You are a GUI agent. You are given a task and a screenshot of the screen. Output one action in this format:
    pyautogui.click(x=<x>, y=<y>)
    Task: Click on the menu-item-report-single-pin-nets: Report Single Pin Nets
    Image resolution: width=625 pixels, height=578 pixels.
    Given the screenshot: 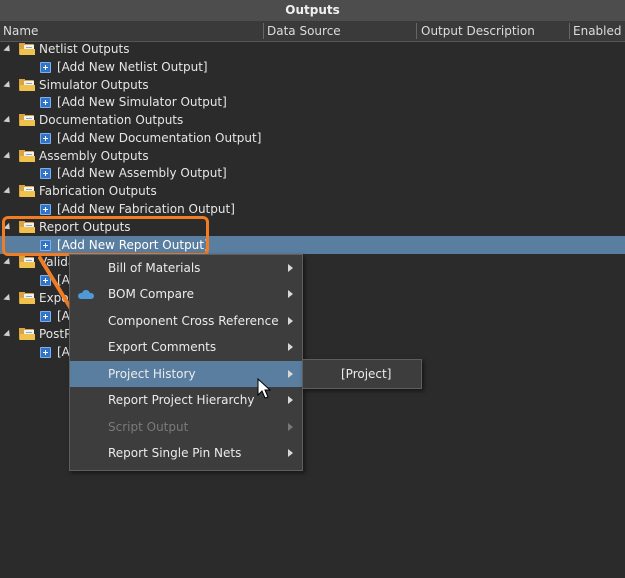 What is the action you would take?
    pyautogui.click(x=186, y=453)
    